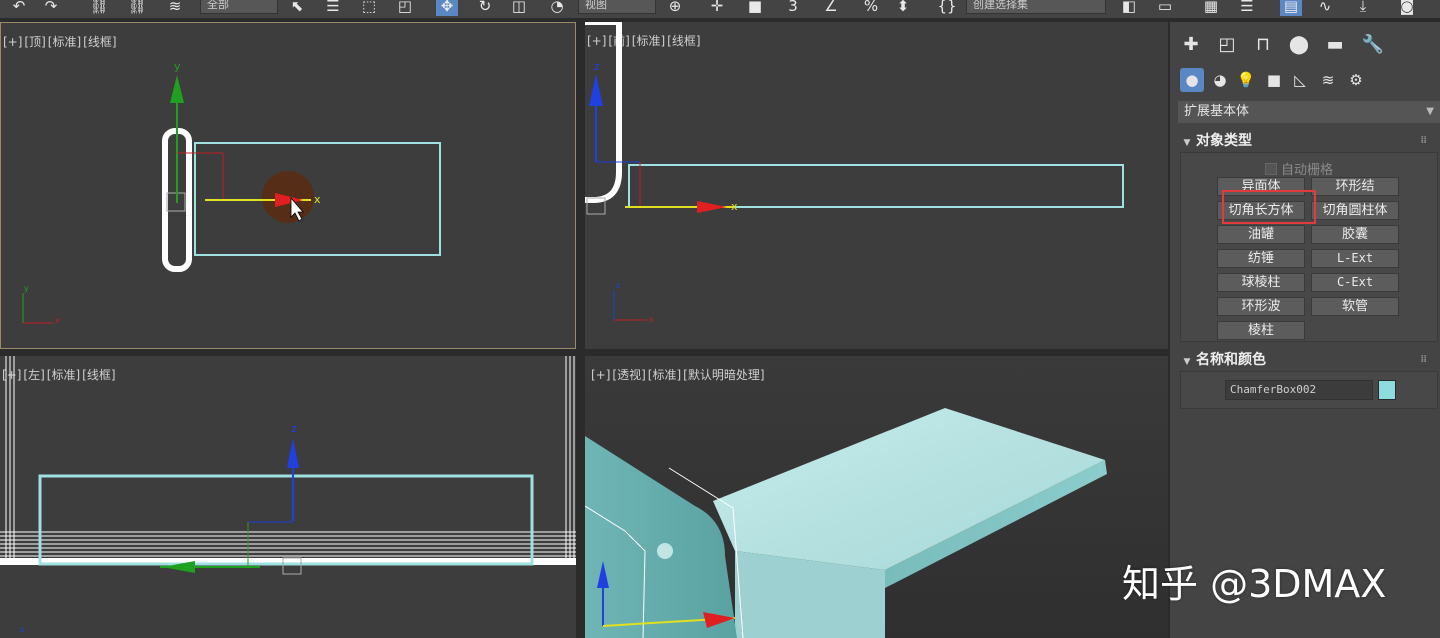  What do you see at coordinates (1355, 258) in the screenshot?
I see `l-ext-button: L-Ext` at bounding box center [1355, 258].